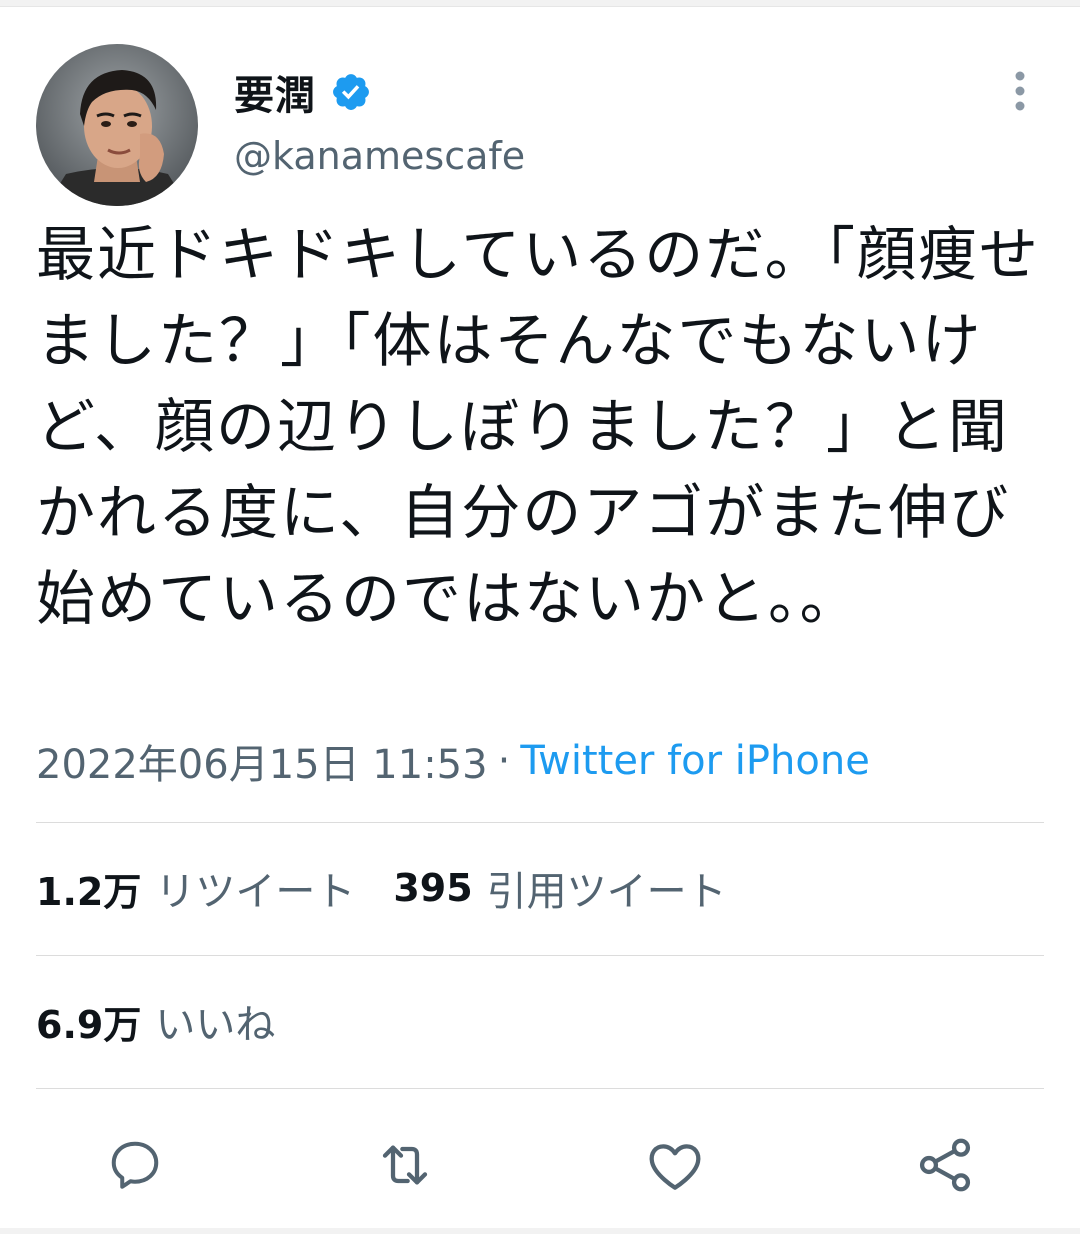  I want to click on heart-icon, so click(675, 1167).